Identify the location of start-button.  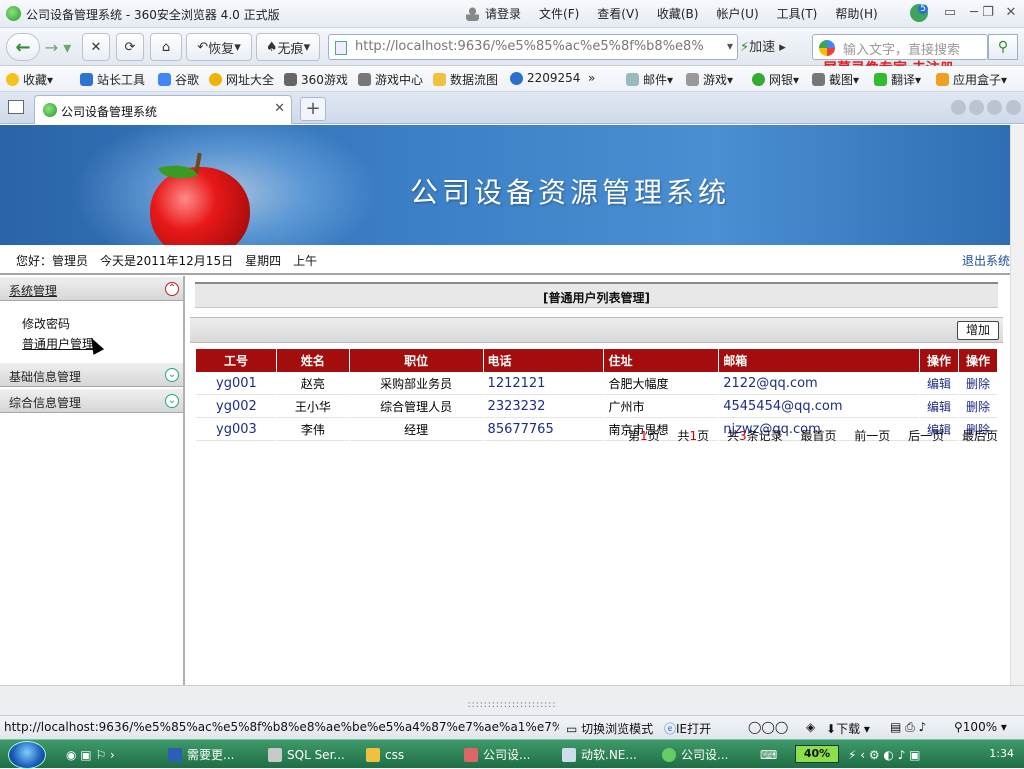
(27, 755).